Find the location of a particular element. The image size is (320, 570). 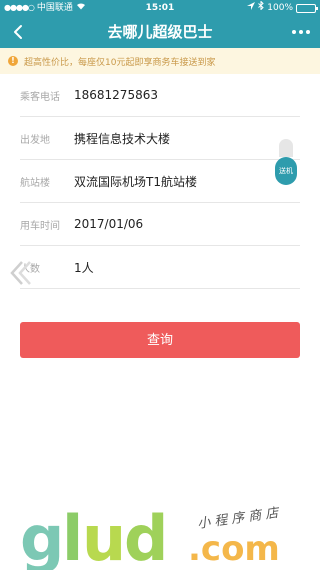

notice-text: 超高性价比，每座仅10元起即享商务车接送到家 is located at coordinates (120, 62).